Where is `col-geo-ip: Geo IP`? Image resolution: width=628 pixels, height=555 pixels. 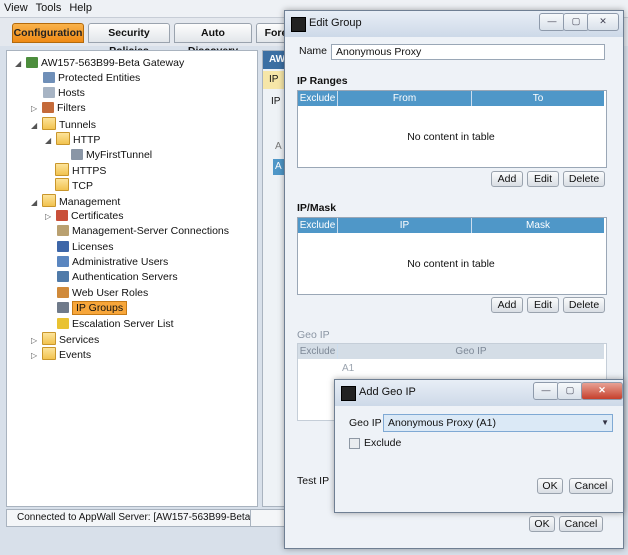 col-geo-ip: Geo IP is located at coordinates (471, 351).